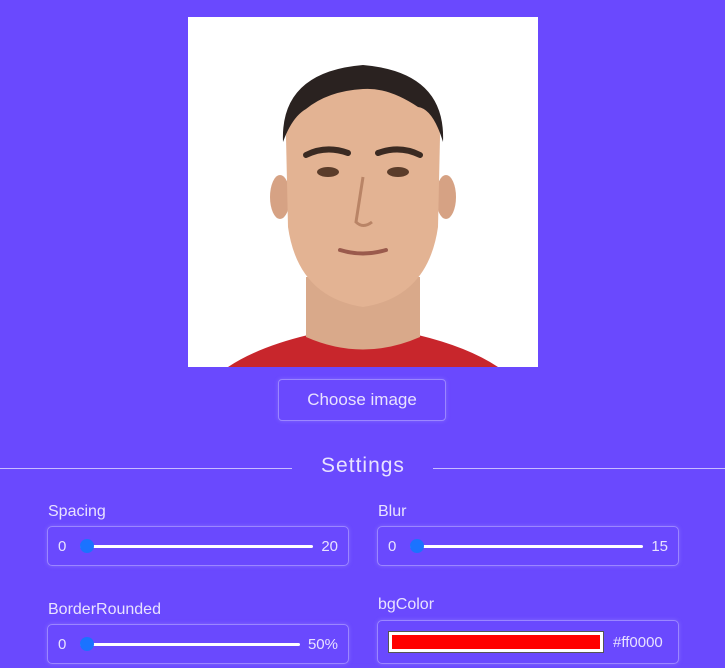  Describe the element at coordinates (362, 400) in the screenshot. I see `choose-image-button: Choose image` at that location.